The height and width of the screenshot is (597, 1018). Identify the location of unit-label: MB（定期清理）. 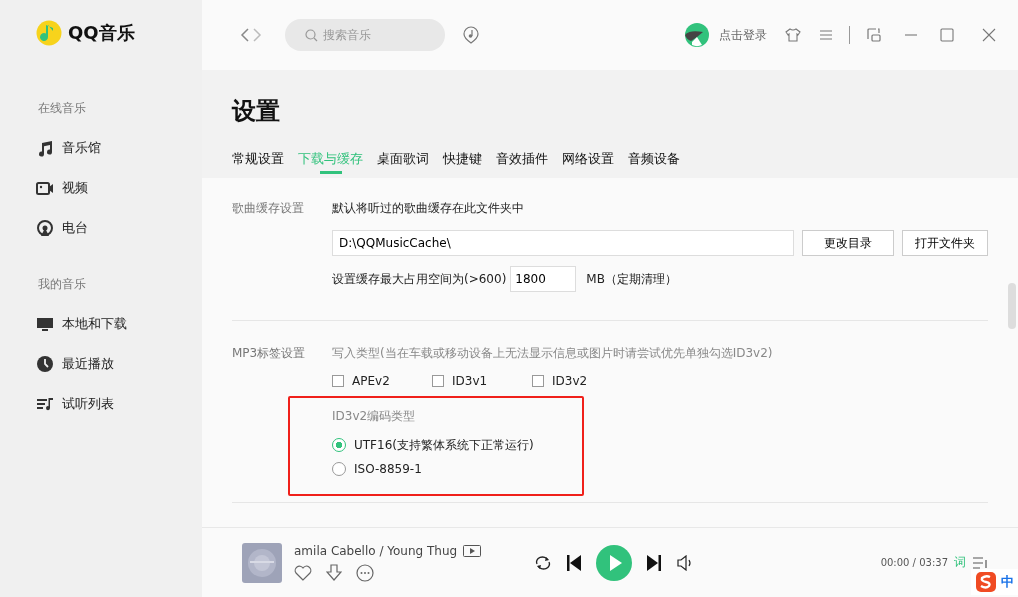
(631, 279).